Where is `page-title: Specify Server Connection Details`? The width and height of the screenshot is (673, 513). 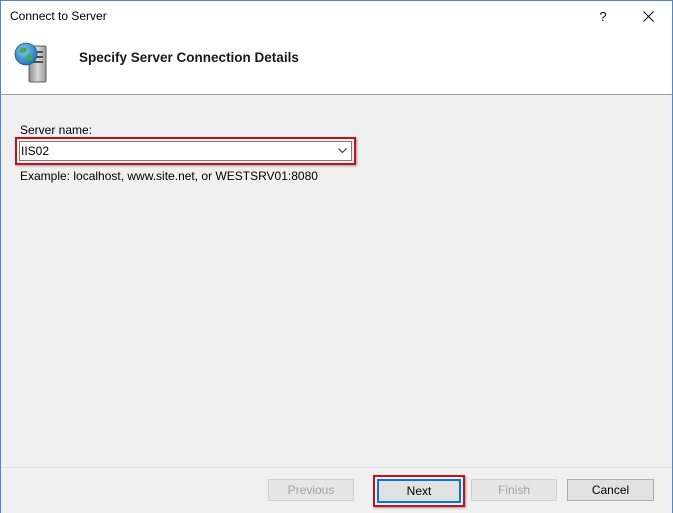
page-title: Specify Server Connection Details is located at coordinates (189, 57).